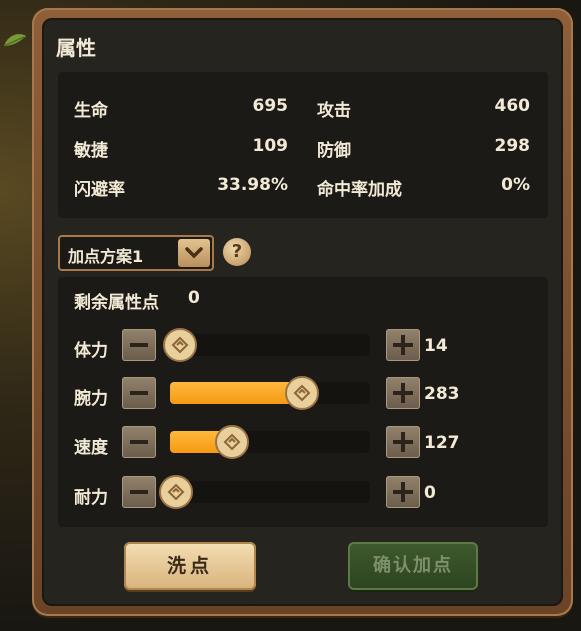 This screenshot has height=631, width=581. What do you see at coordinates (270, 146) in the screenshot?
I see `stat-value-agility: 109` at bounding box center [270, 146].